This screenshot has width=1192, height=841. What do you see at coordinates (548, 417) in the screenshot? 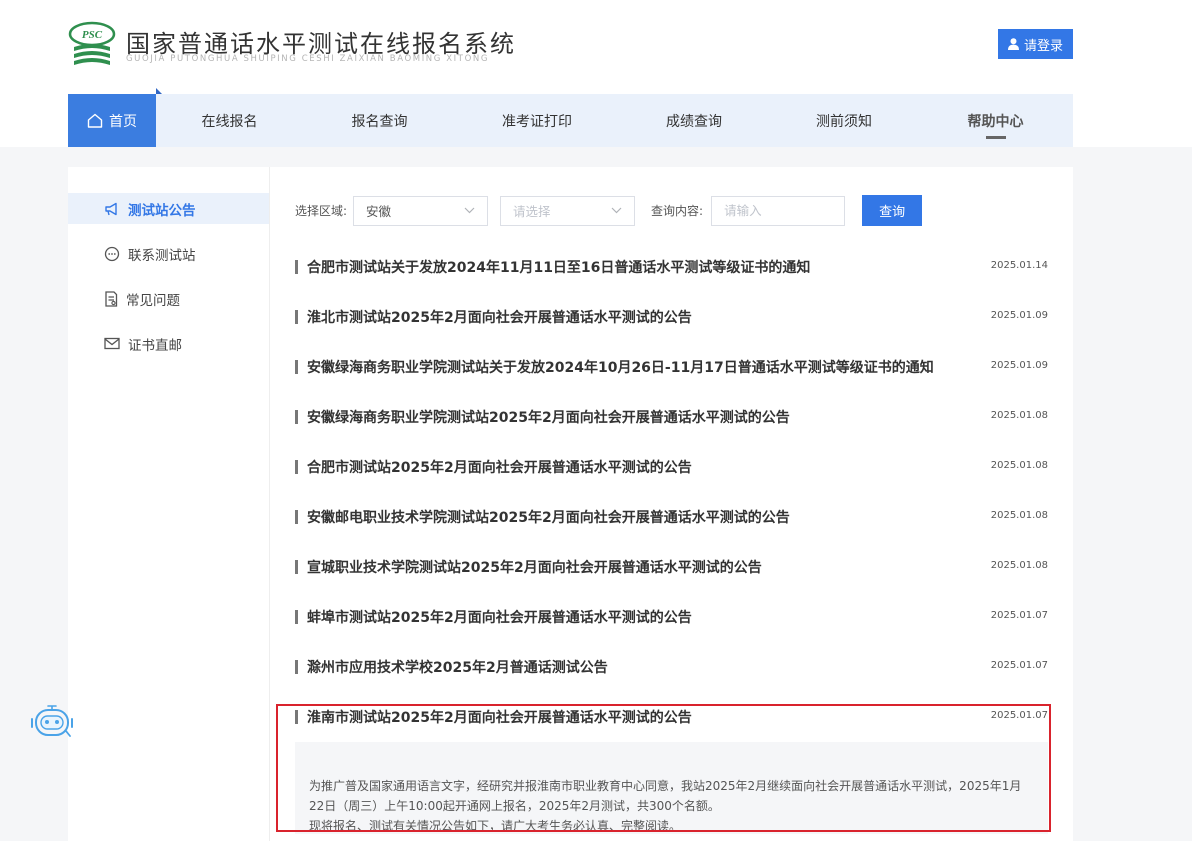
I see `notice-title: 安徽绿海商务职业学院测试站2025年2月面向社会开展普通话水平测试的公告` at bounding box center [548, 417].